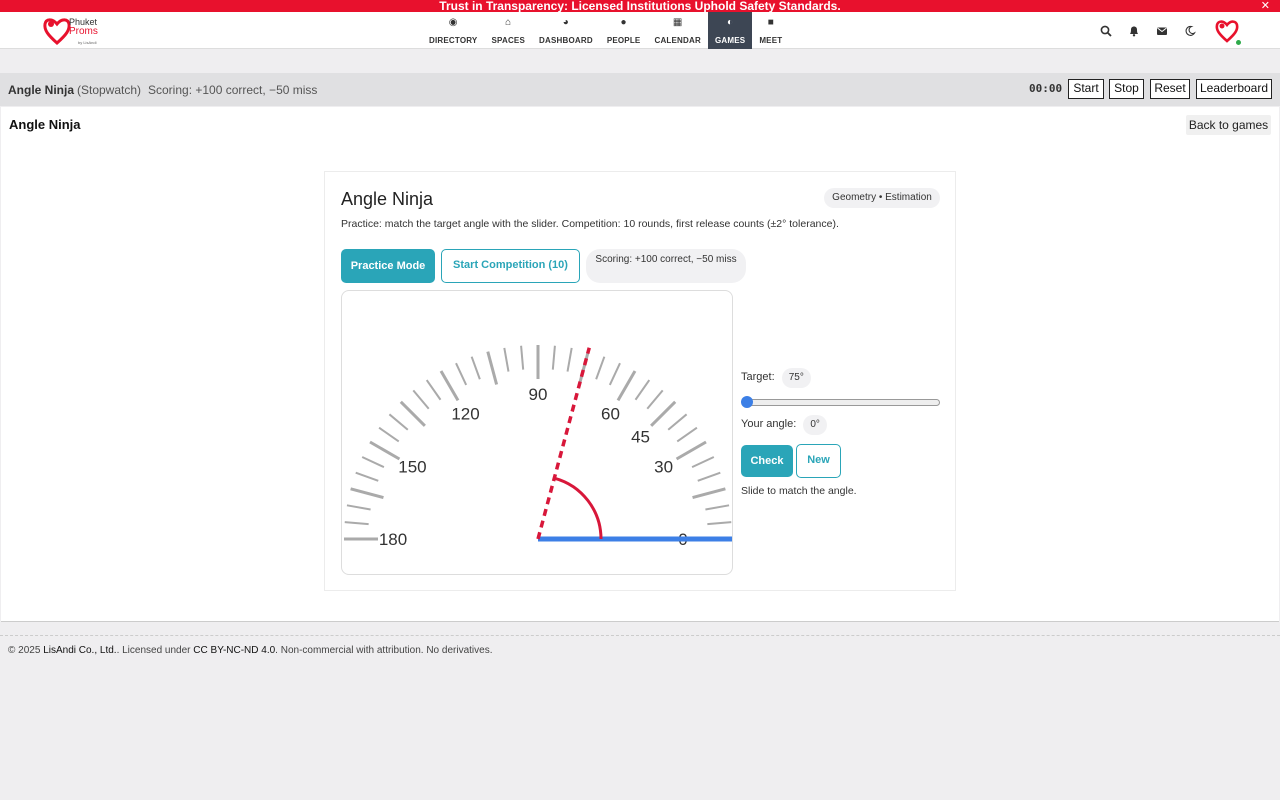 Image resolution: width=1280 pixels, height=800 pixels. I want to click on new-round-button: New, so click(818, 461).